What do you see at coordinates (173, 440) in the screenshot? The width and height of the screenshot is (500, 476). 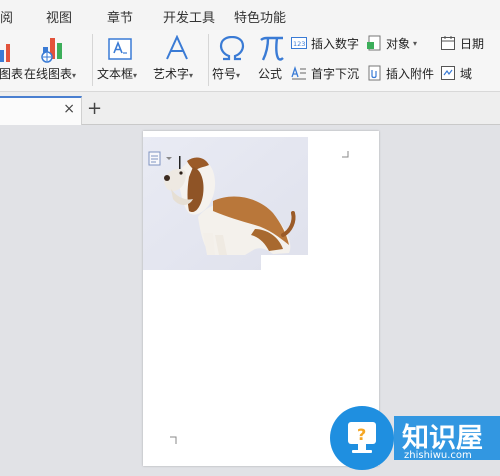 I see `margin-corner-bottom-left` at bounding box center [173, 440].